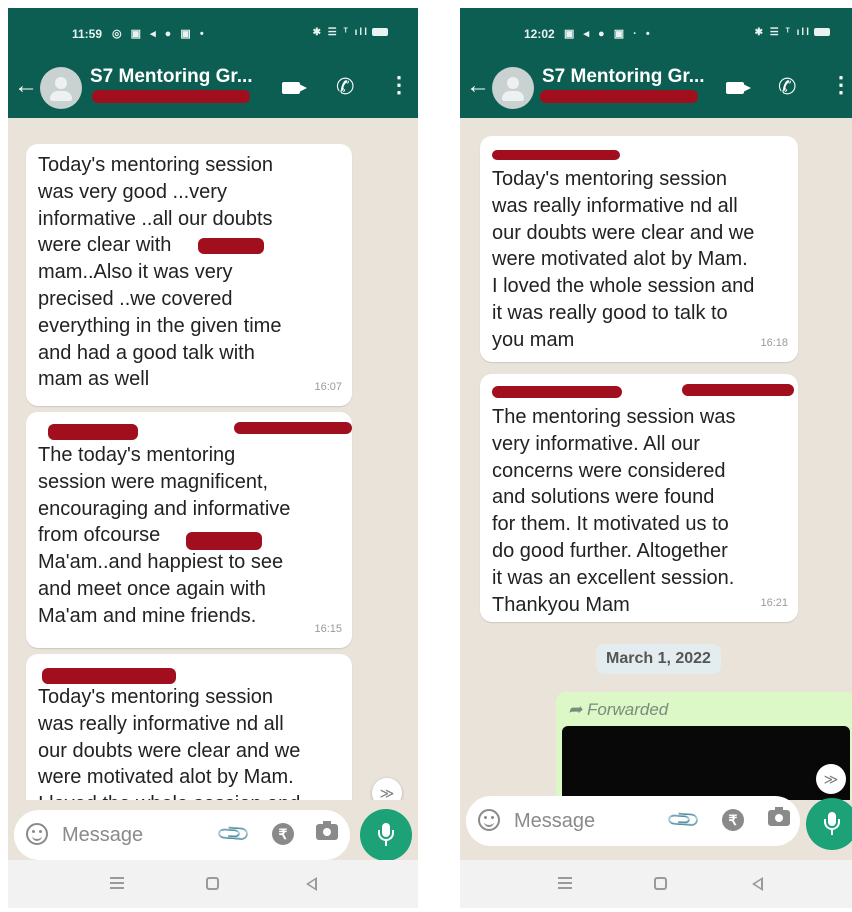 This screenshot has width=852, height=912. Describe the element at coordinates (87, 34) in the screenshot. I see `status-time: 11:59` at that location.